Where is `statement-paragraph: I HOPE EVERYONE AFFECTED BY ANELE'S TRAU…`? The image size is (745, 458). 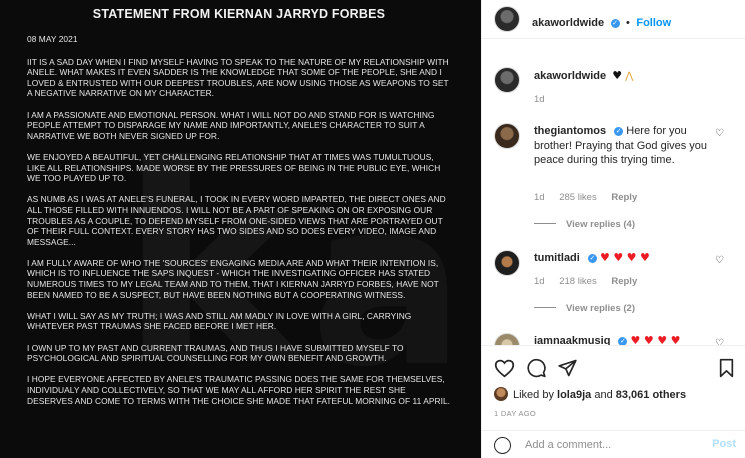
statement-paragraph: I HOPE EVERYONE AFFECTED BY ANELE'S TRAU… is located at coordinates (239, 390).